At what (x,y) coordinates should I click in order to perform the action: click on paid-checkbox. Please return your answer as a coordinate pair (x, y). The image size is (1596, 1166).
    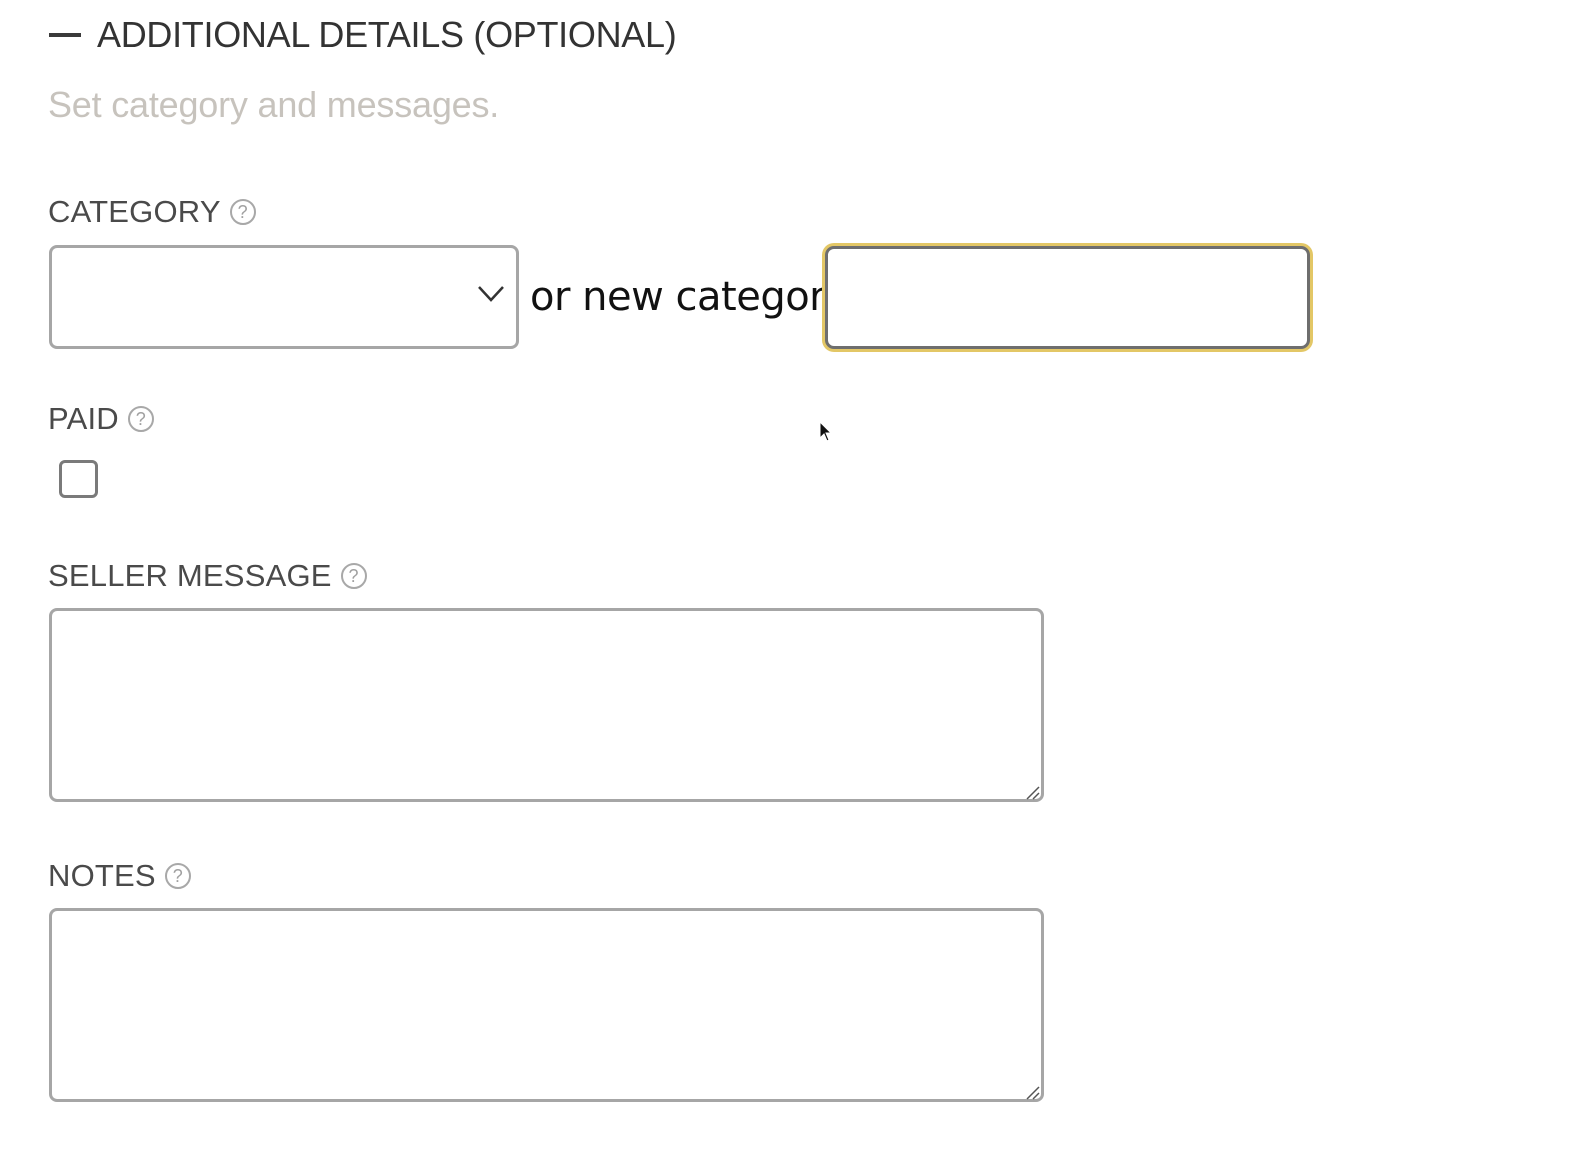
    Looking at the image, I should click on (78, 479).